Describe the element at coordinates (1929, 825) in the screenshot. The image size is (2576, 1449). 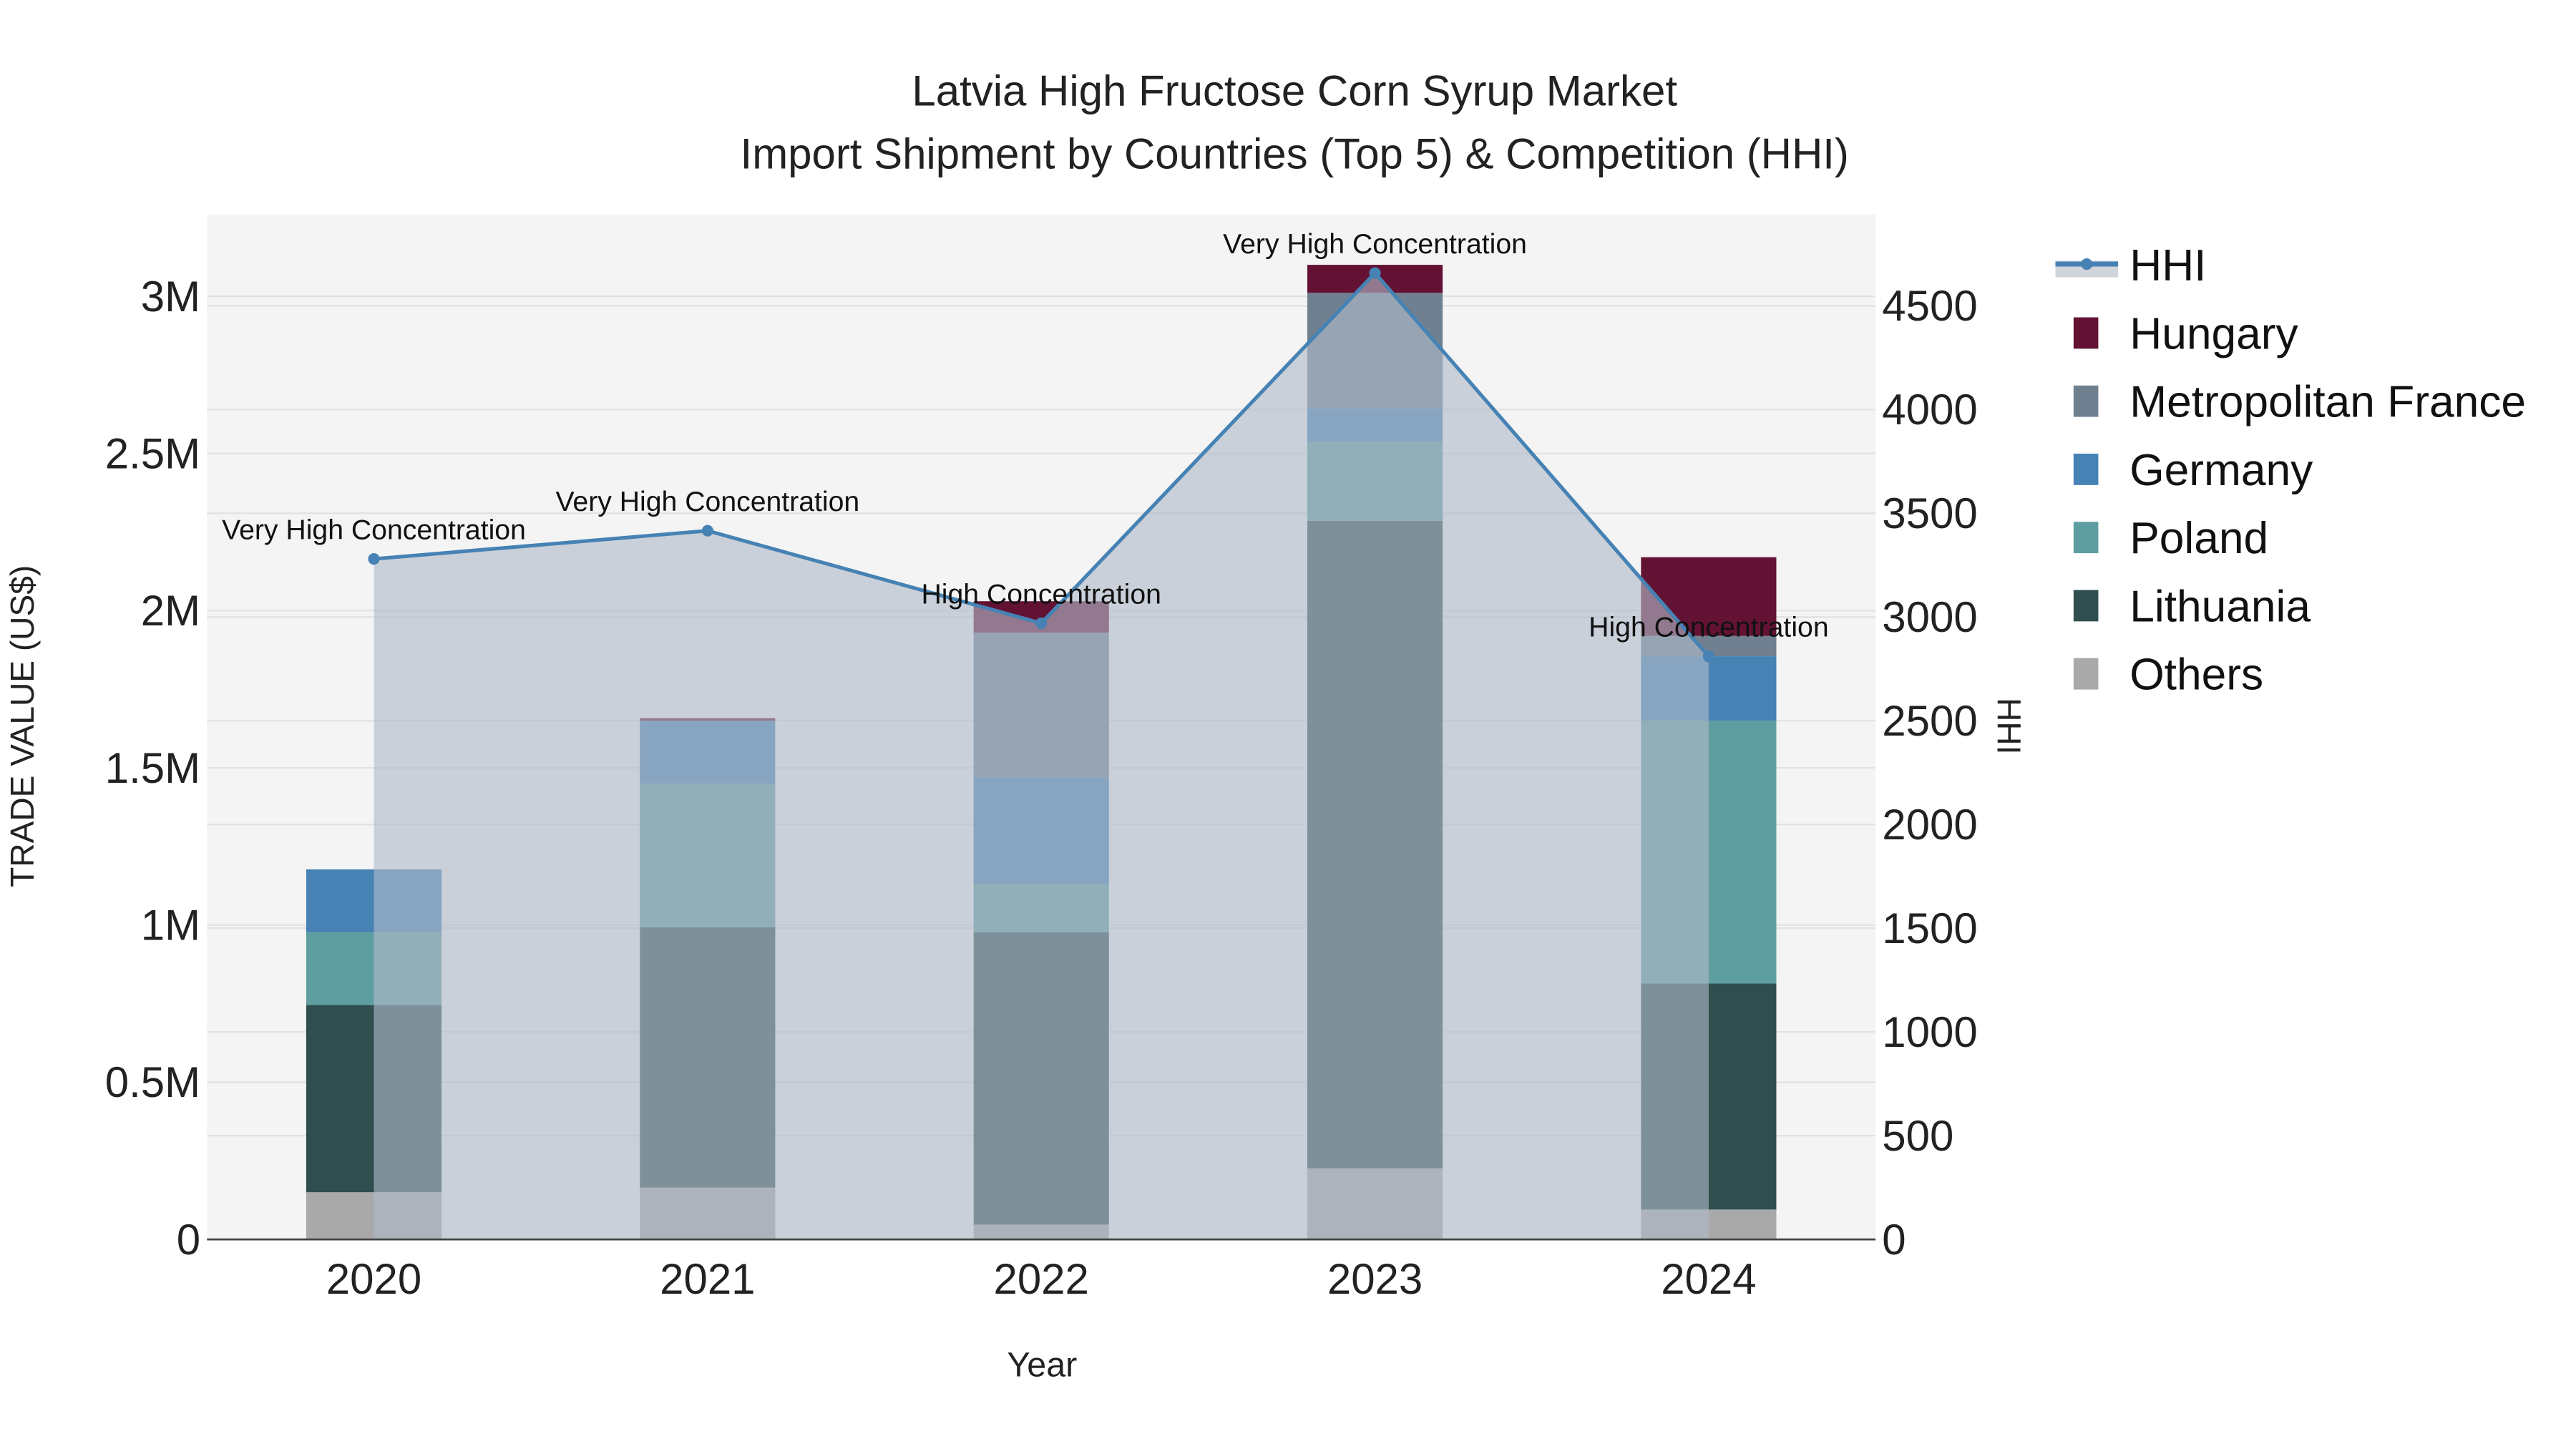
I see `y2-tick-label: 2000` at that location.